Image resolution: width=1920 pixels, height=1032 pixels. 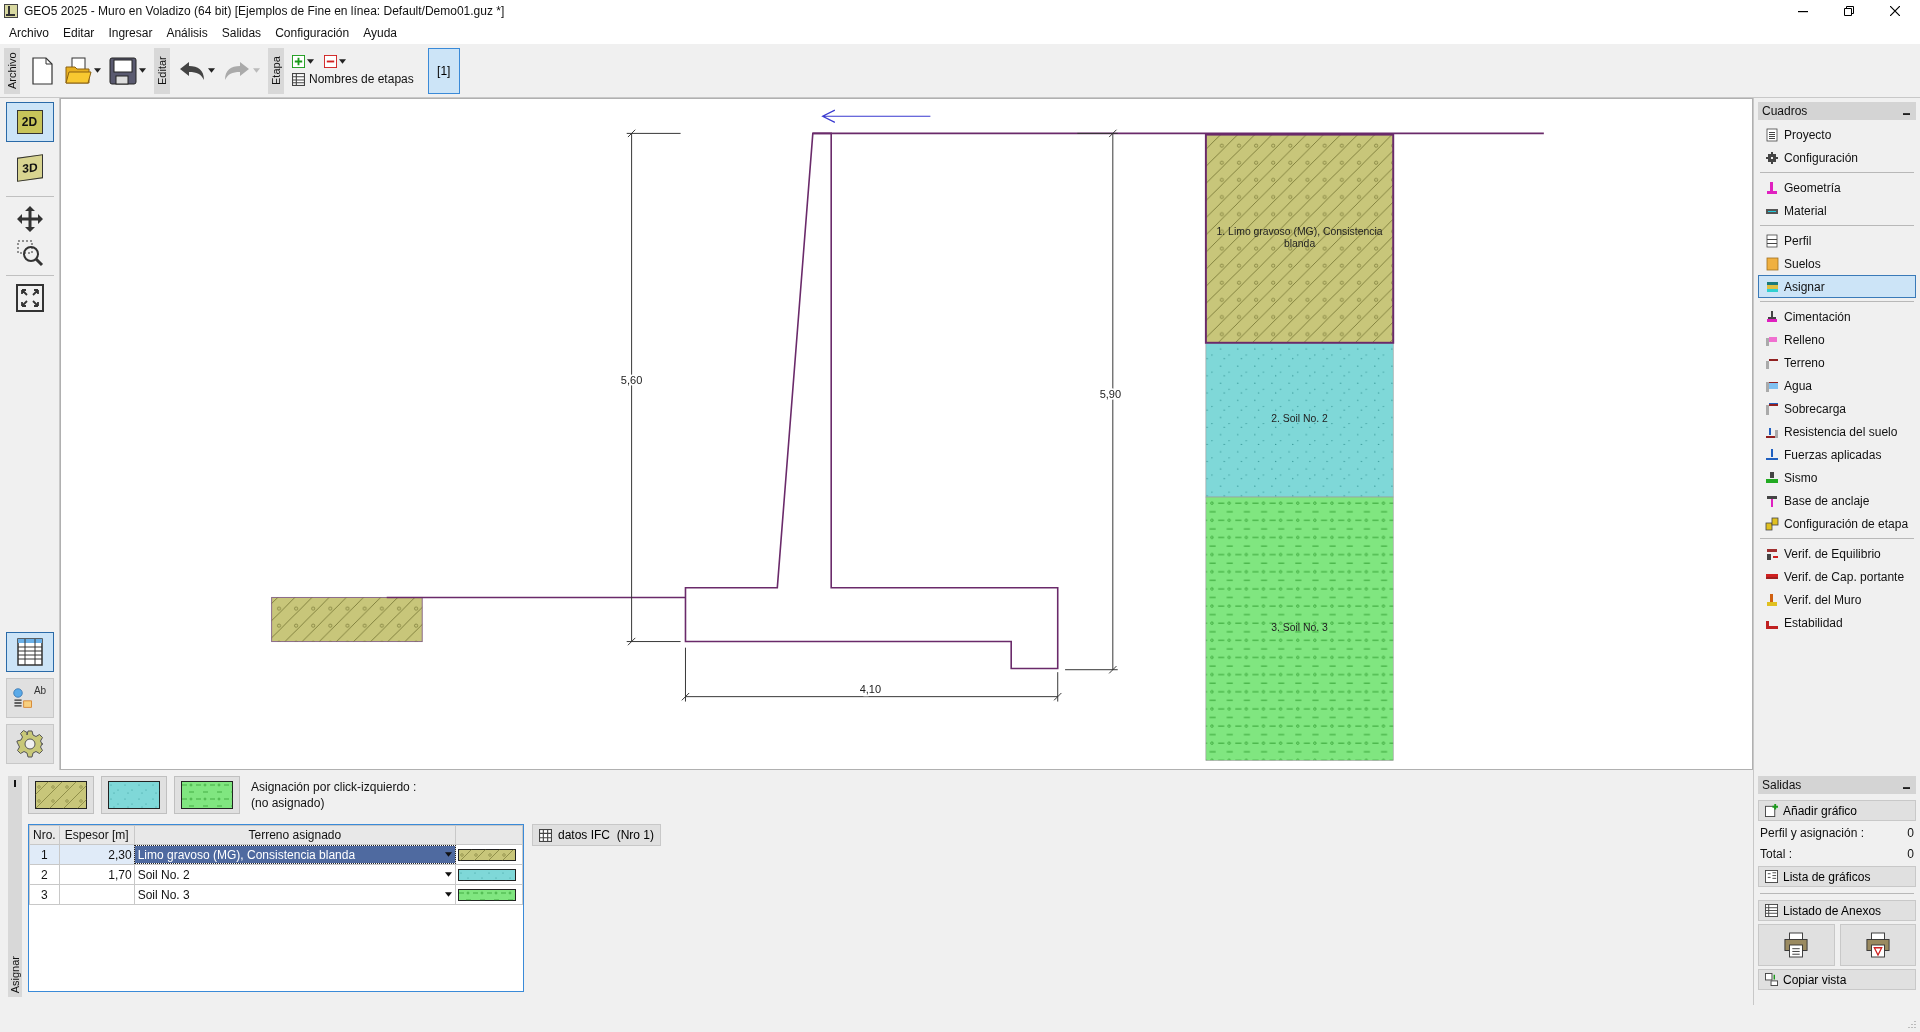 What do you see at coordinates (1837, 810) in the screenshot?
I see `add-chart-button: Añadir gráfico` at bounding box center [1837, 810].